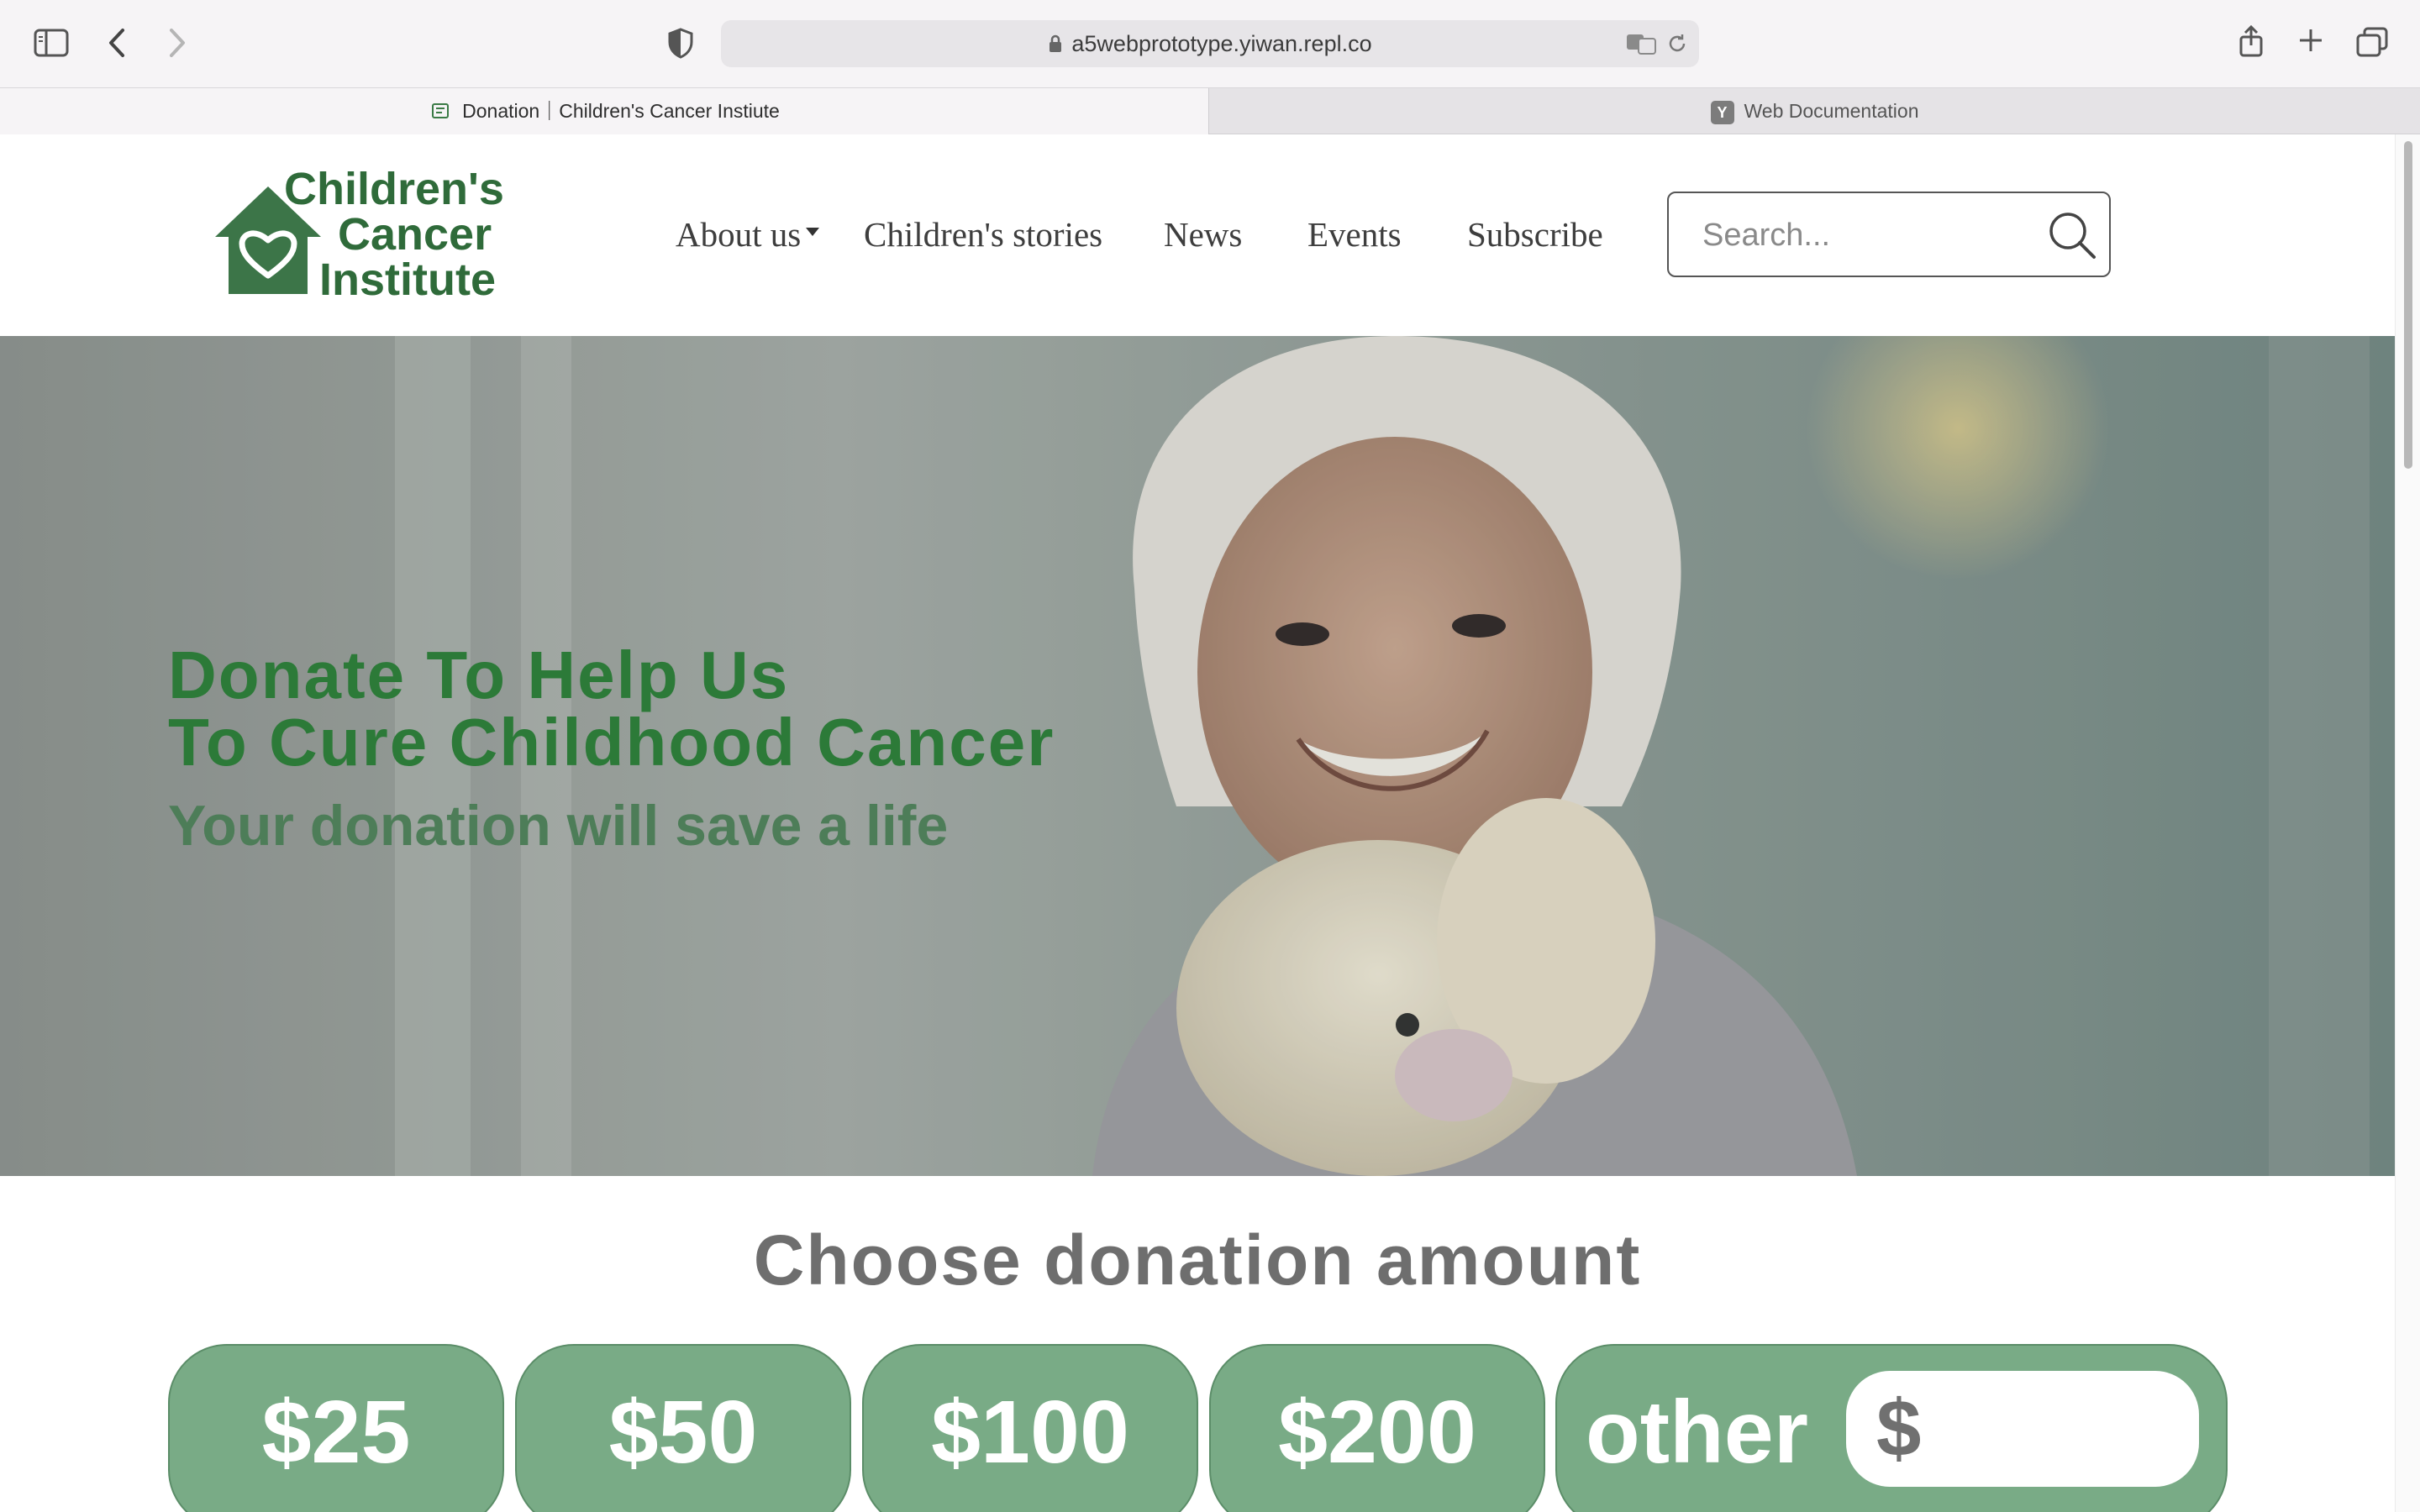  Describe the element at coordinates (2251, 41) in the screenshot. I see `share-icon` at that location.